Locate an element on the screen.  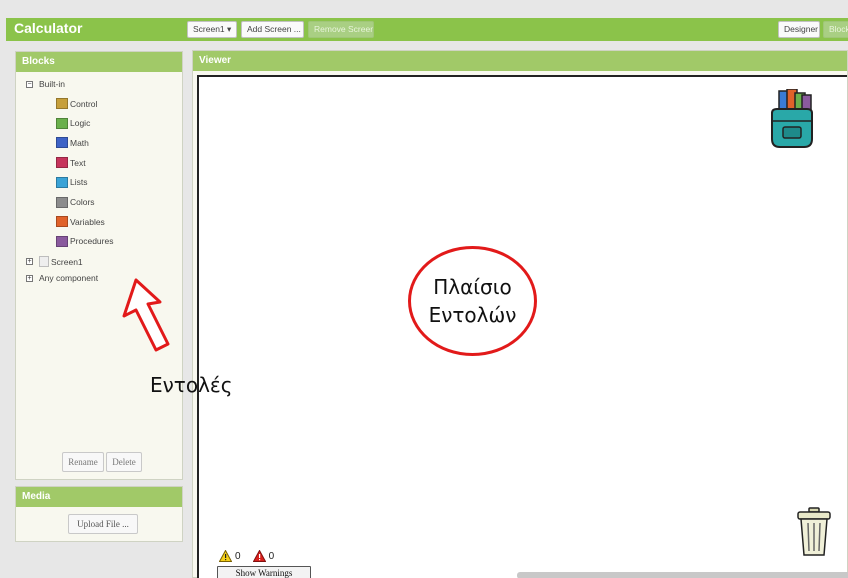
warning-count: 0 is located at coordinates (238, 556).